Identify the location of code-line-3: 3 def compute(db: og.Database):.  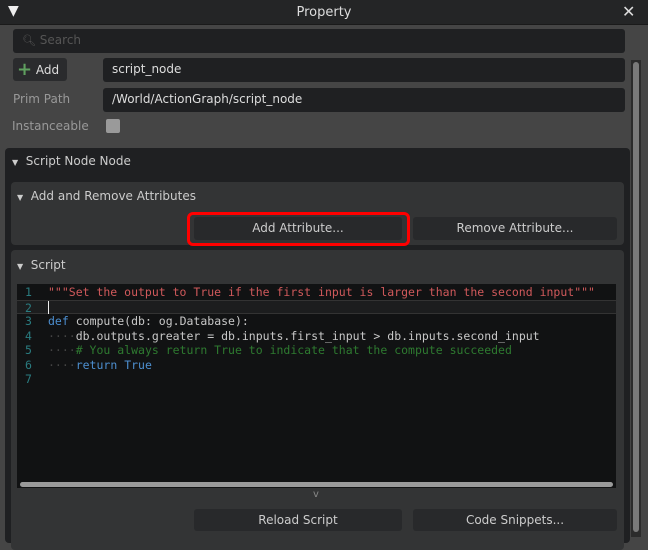
(316, 321).